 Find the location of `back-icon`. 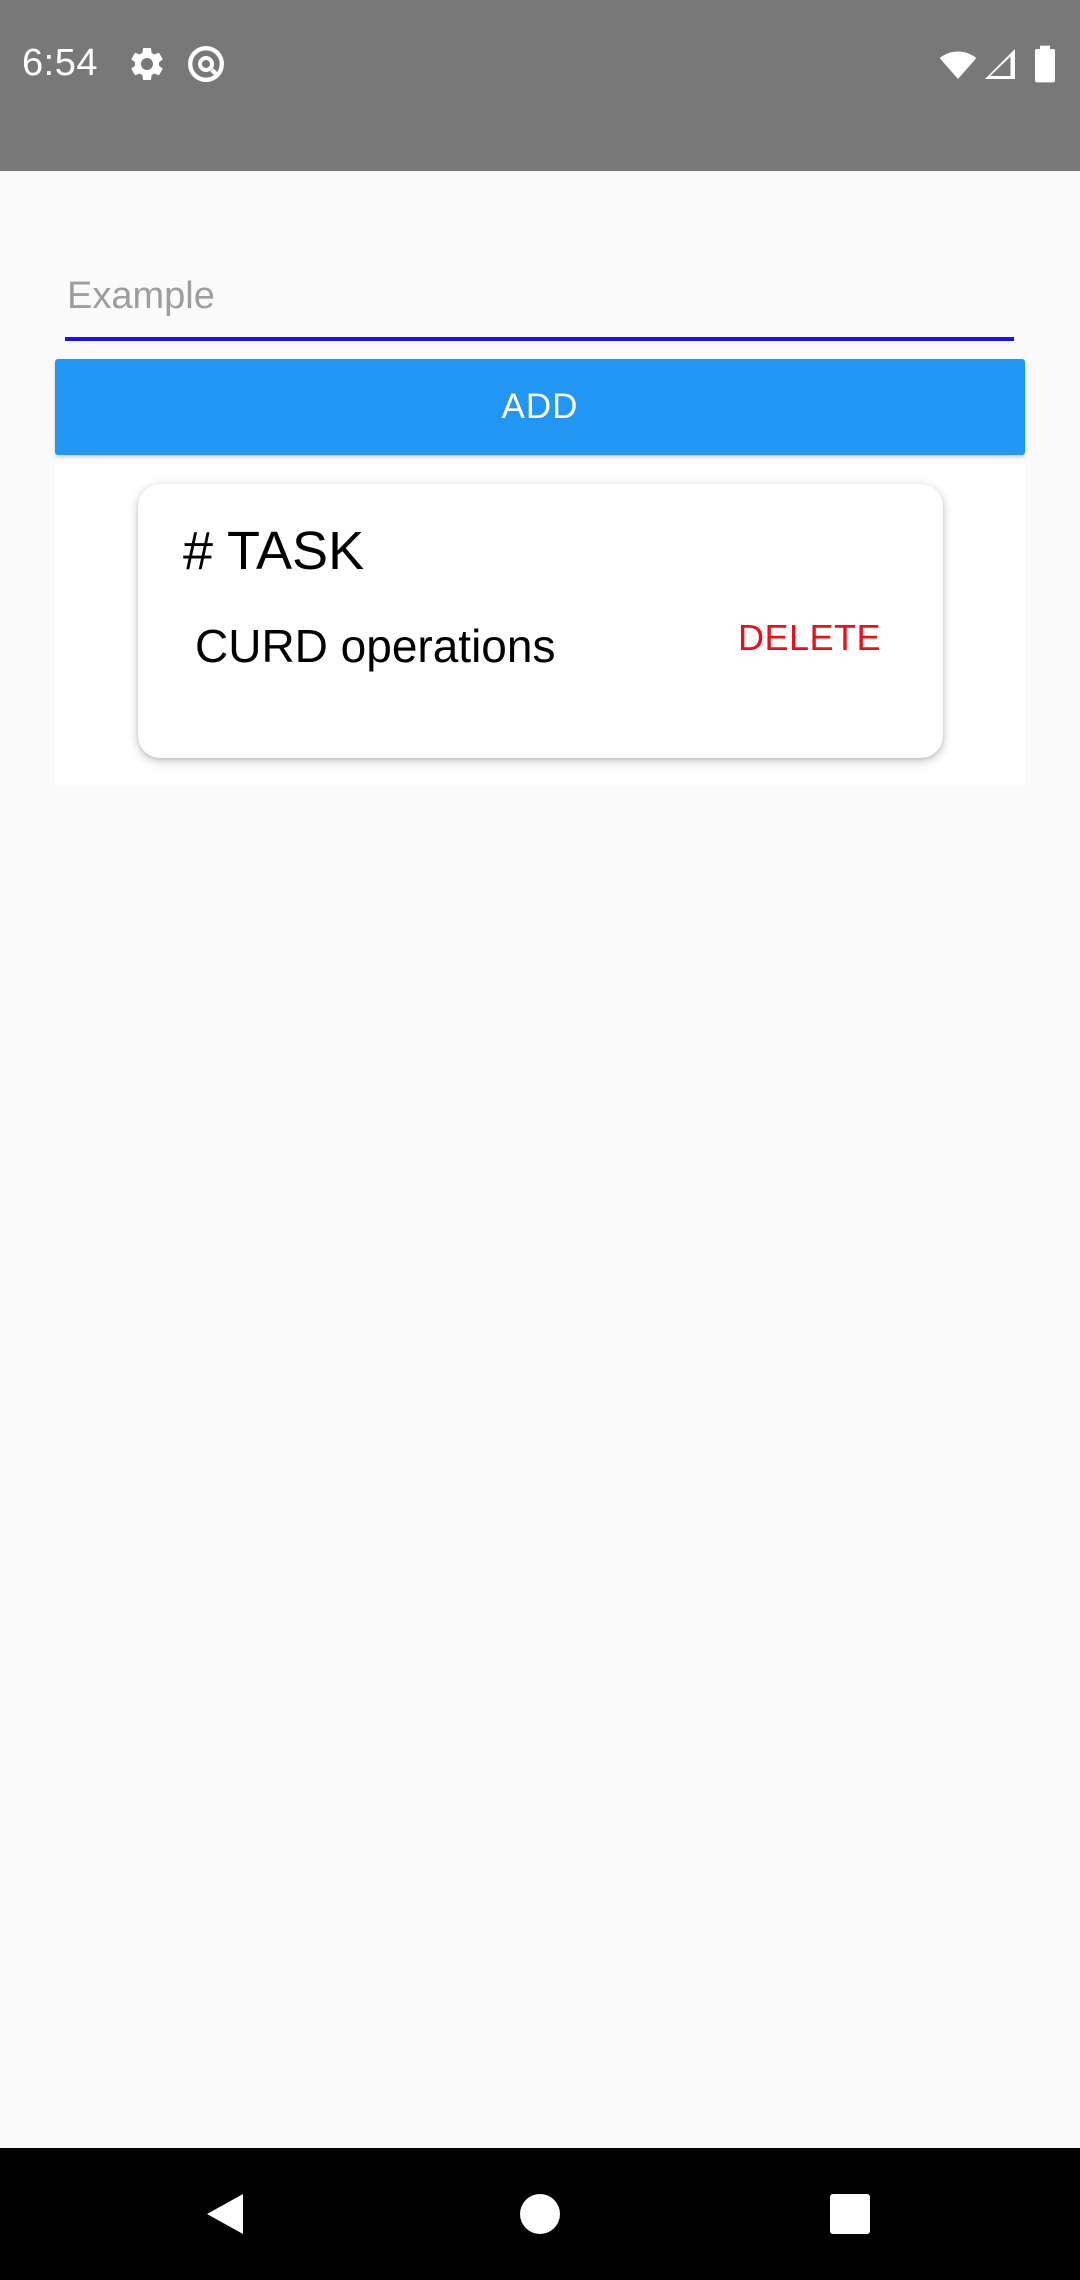

back-icon is located at coordinates (225, 2214).